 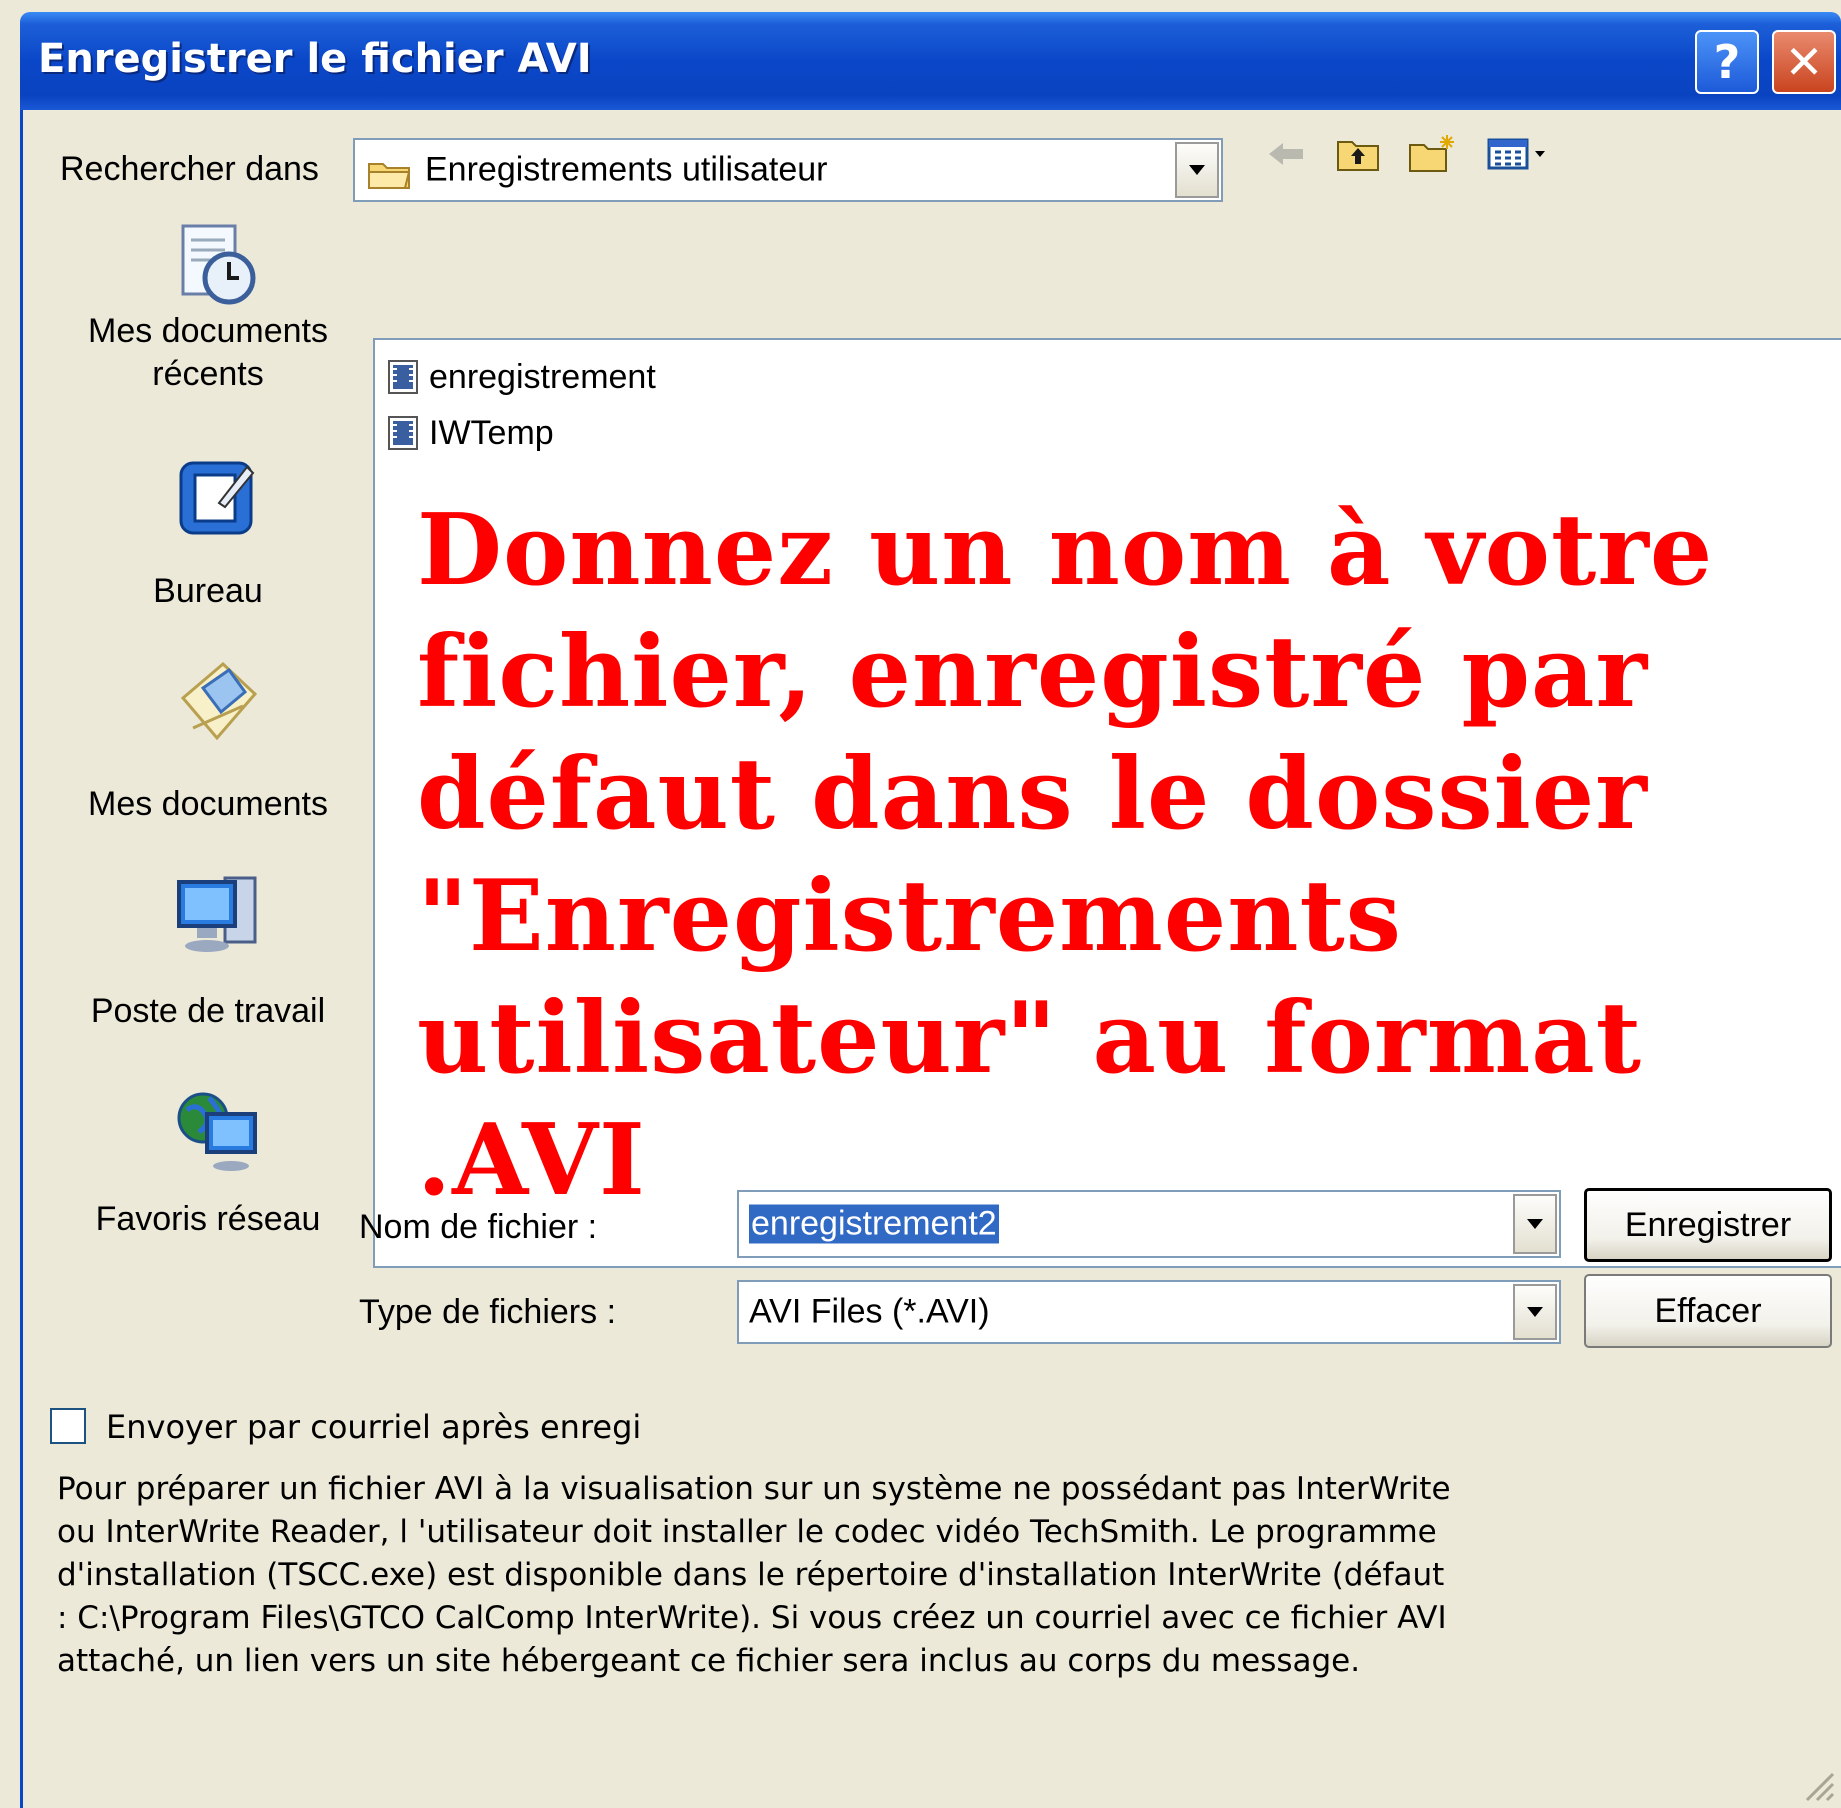 I want to click on email-checkbox, so click(x=68, y=1426).